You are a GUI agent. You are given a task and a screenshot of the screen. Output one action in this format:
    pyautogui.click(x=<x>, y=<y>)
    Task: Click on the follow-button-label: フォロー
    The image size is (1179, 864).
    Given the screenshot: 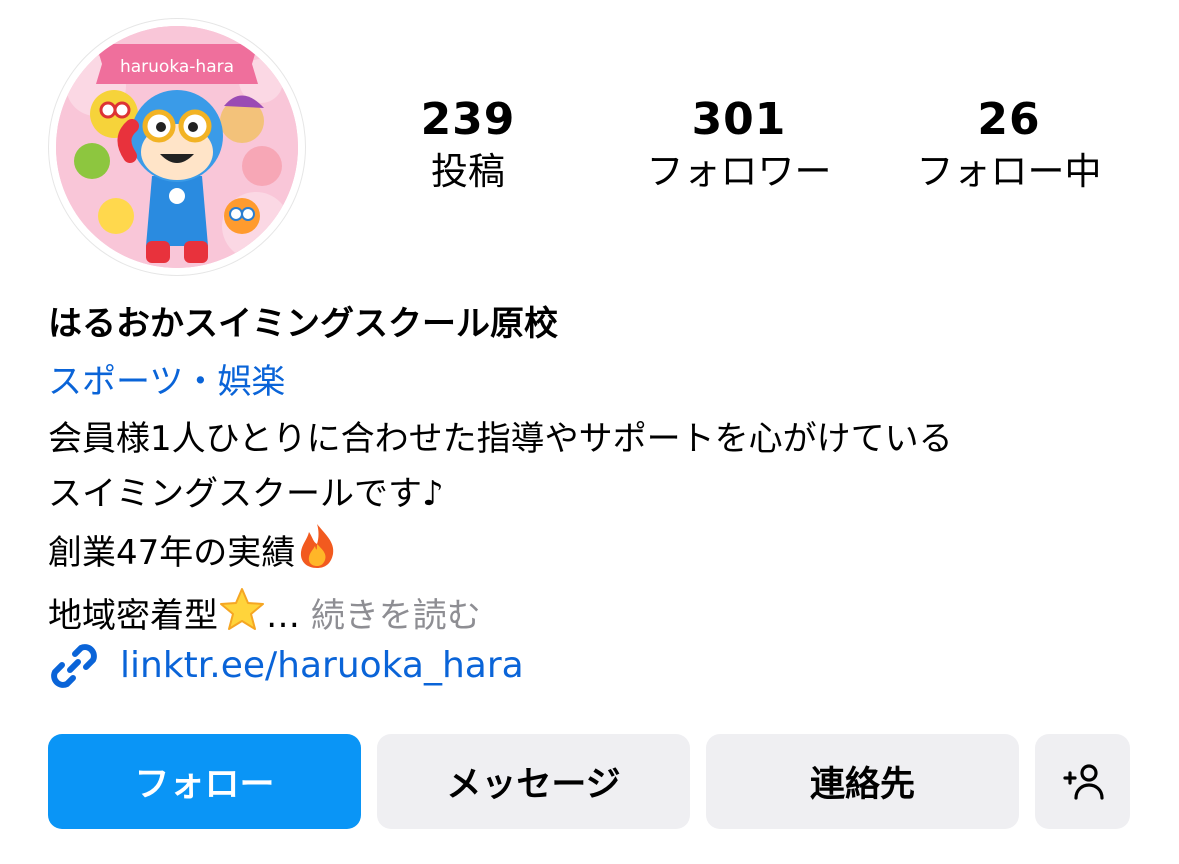 What is the action you would take?
    pyautogui.click(x=204, y=785)
    